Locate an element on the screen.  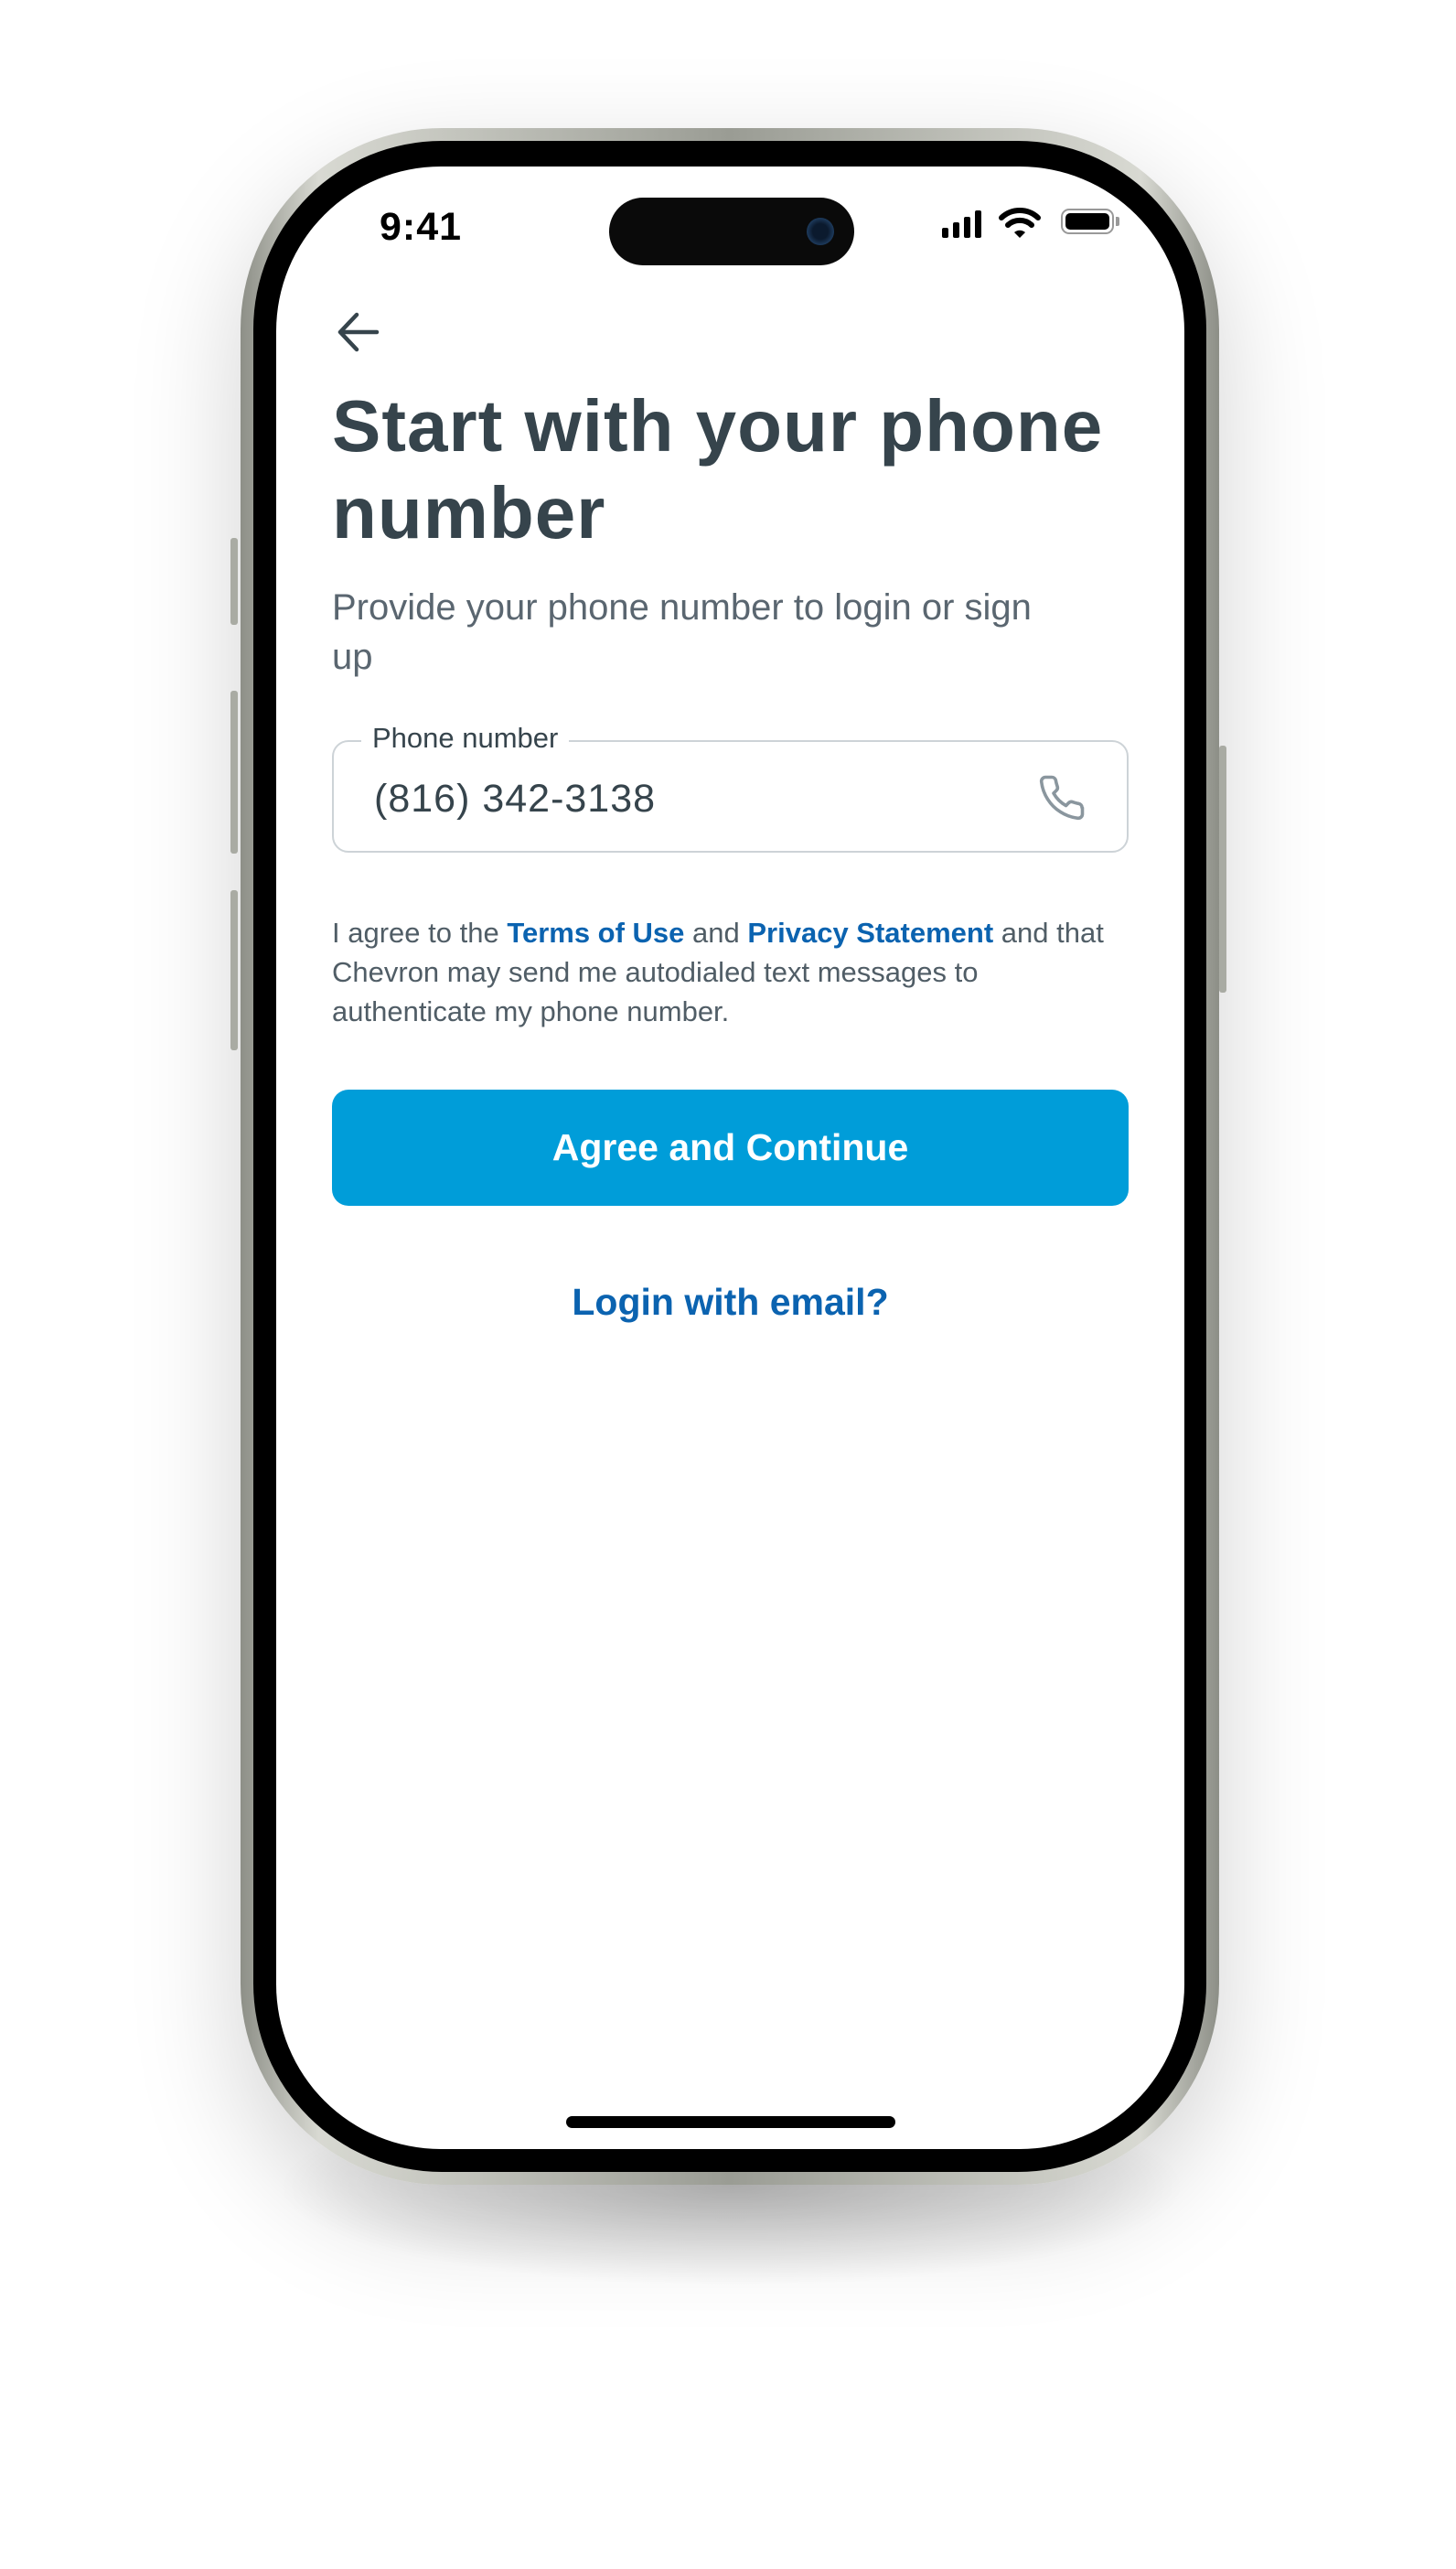
battery-nub is located at coordinates (1117, 221).